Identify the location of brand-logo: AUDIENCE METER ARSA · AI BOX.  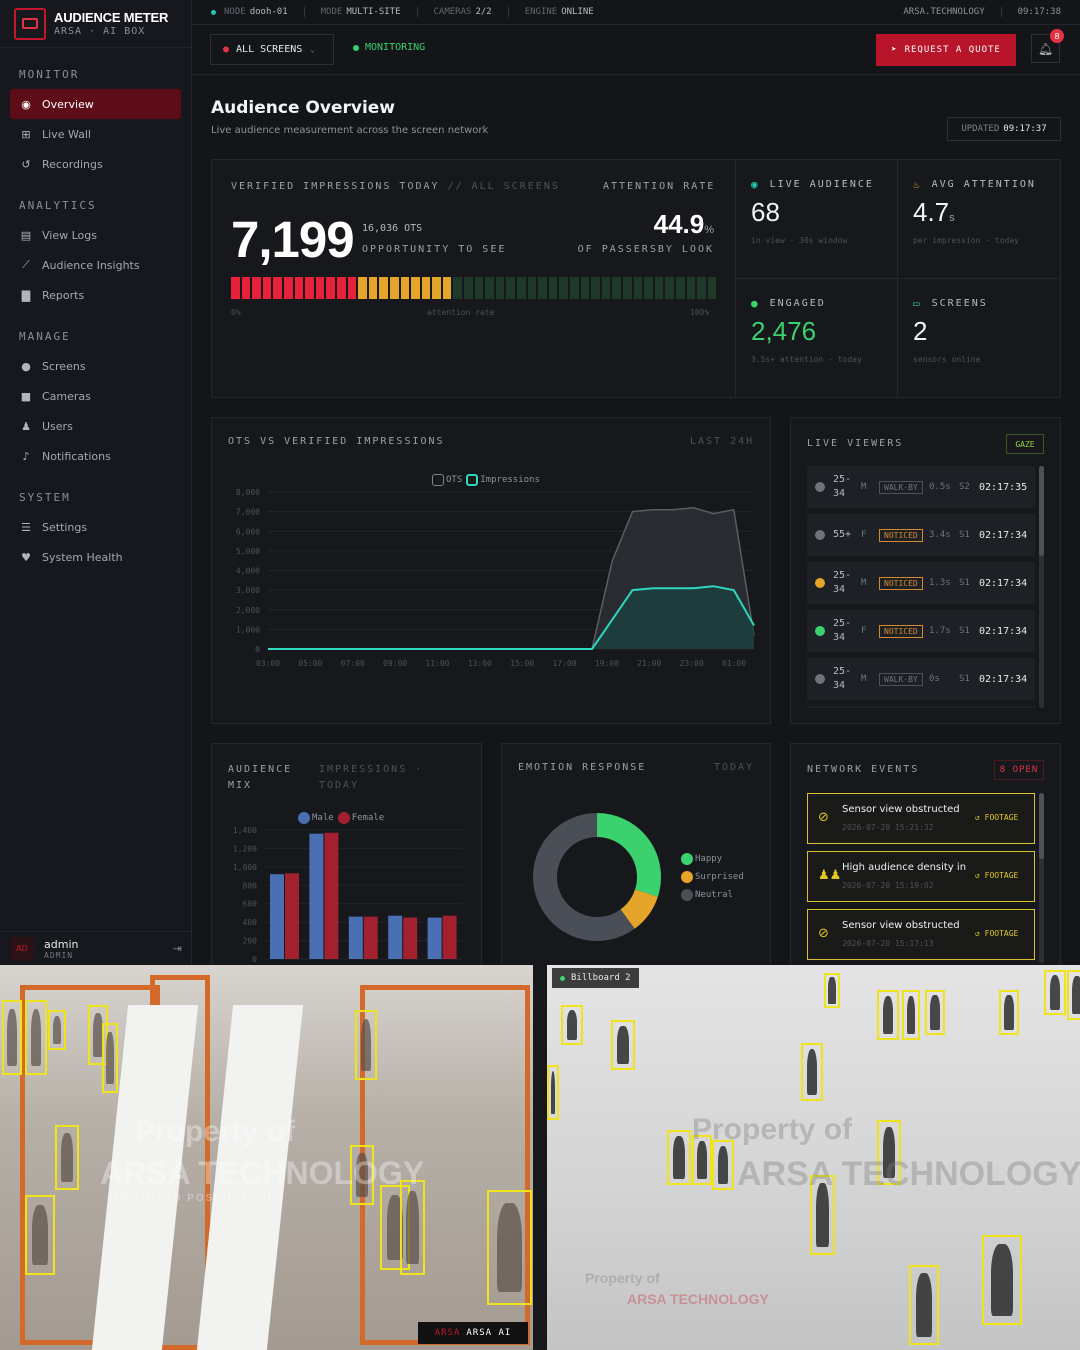
(95, 24).